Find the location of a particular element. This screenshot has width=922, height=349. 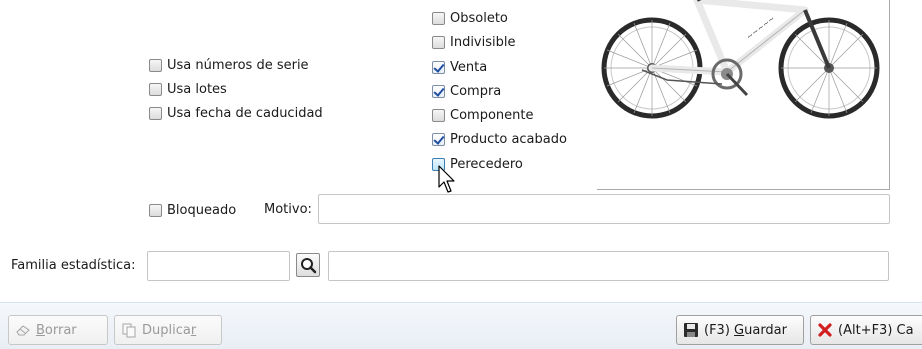

duplicate-label-start: Duplica is located at coordinates (166, 330).